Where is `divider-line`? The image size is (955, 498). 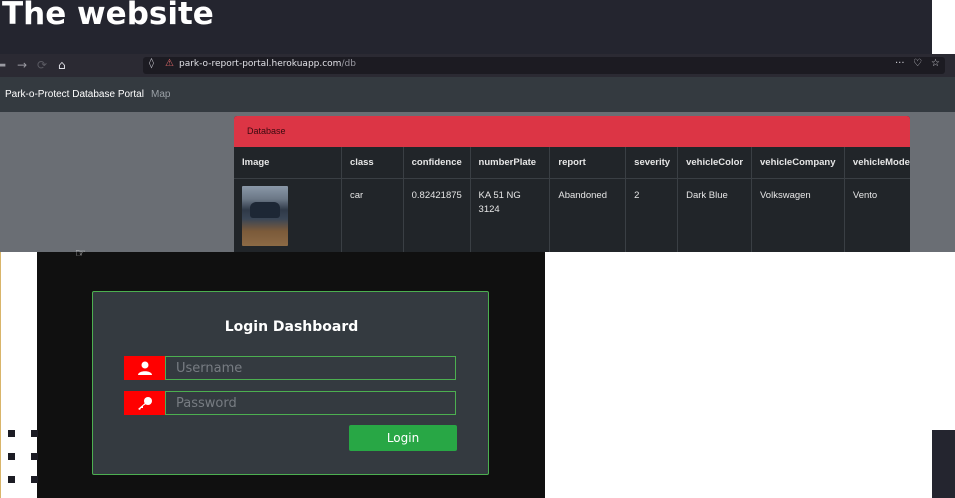 divider-line is located at coordinates (0, 375).